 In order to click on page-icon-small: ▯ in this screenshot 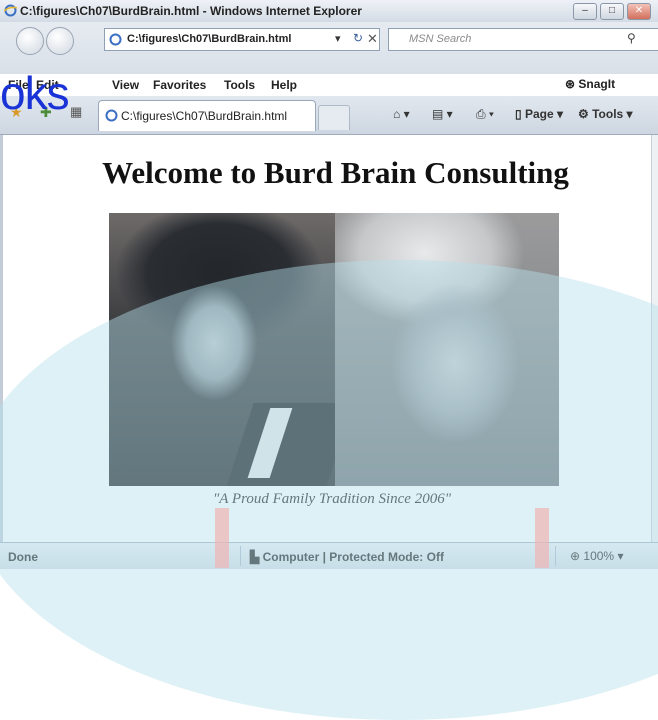, I will do `click(518, 114)`.